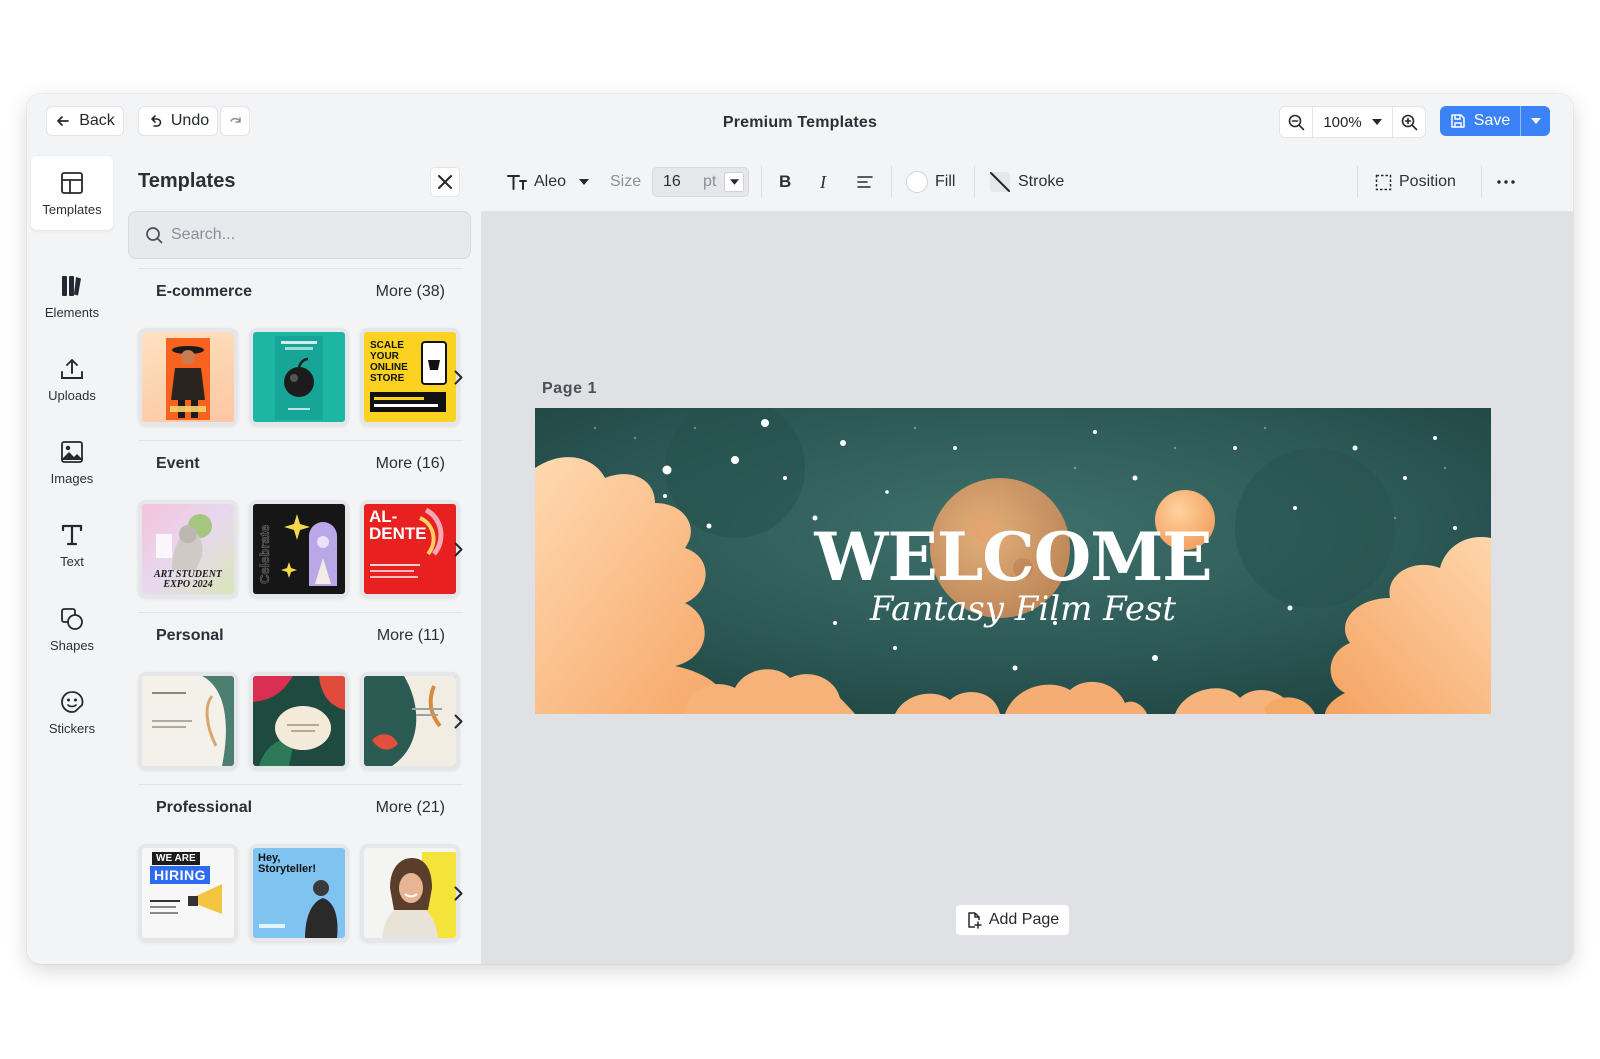  Describe the element at coordinates (1012, 920) in the screenshot. I see `add-page-button: Add Page` at that location.